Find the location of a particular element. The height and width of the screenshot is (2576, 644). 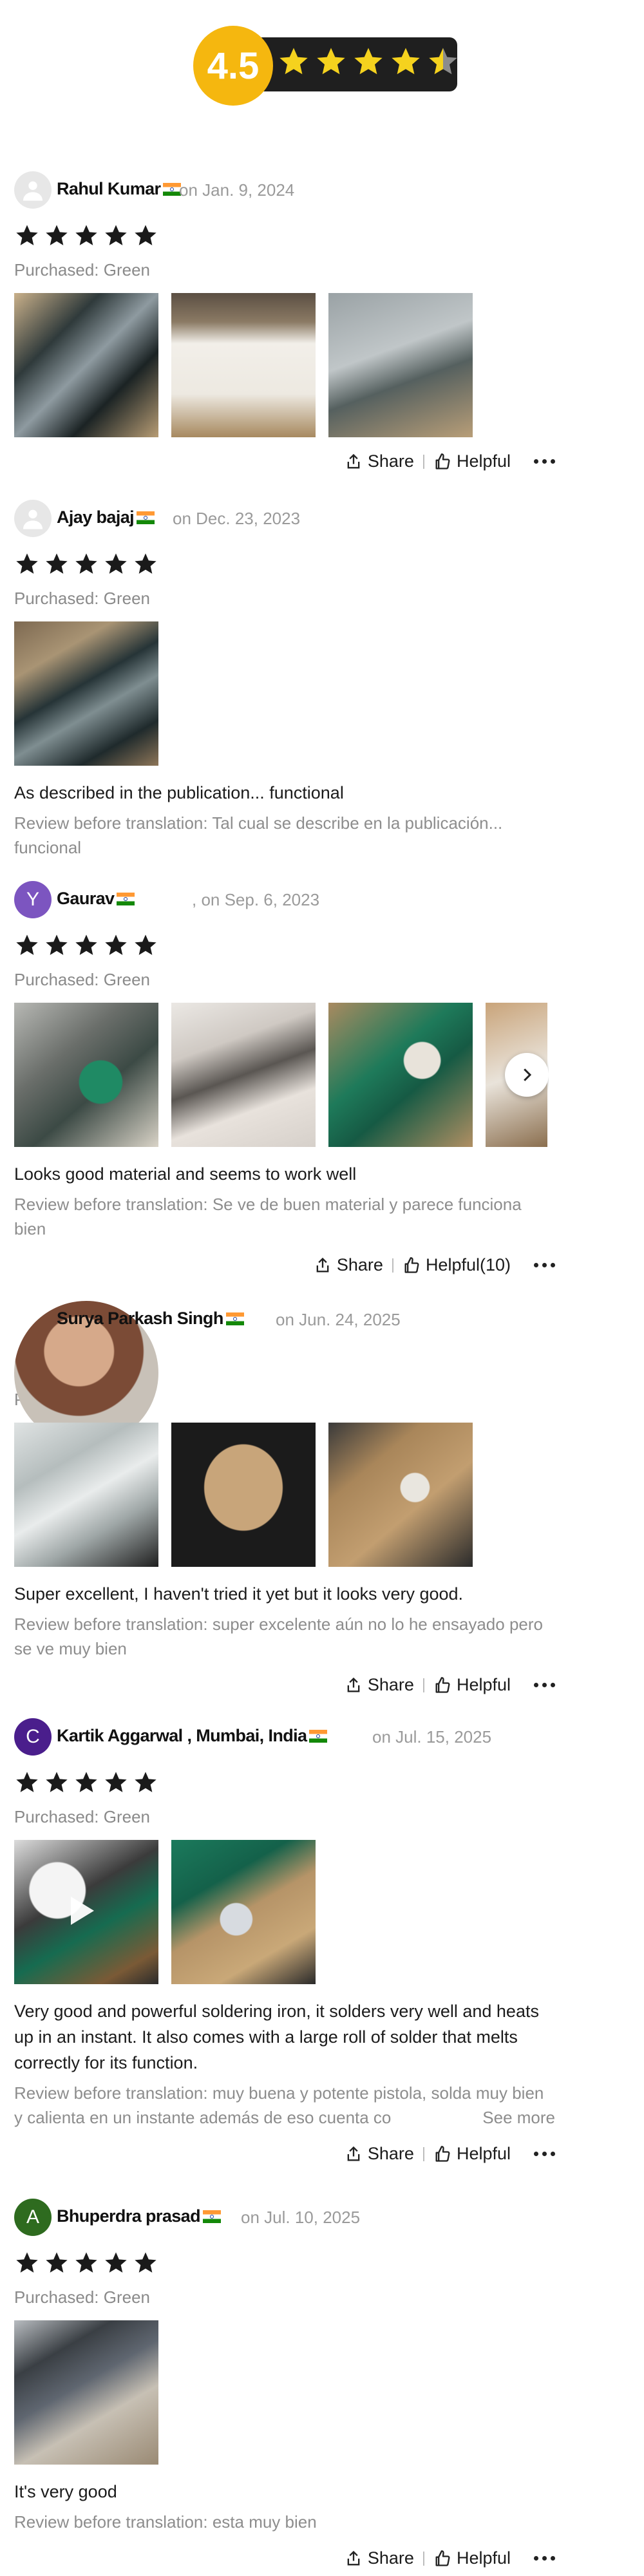

review-actions: Share Helpful is located at coordinates (285, 2154).